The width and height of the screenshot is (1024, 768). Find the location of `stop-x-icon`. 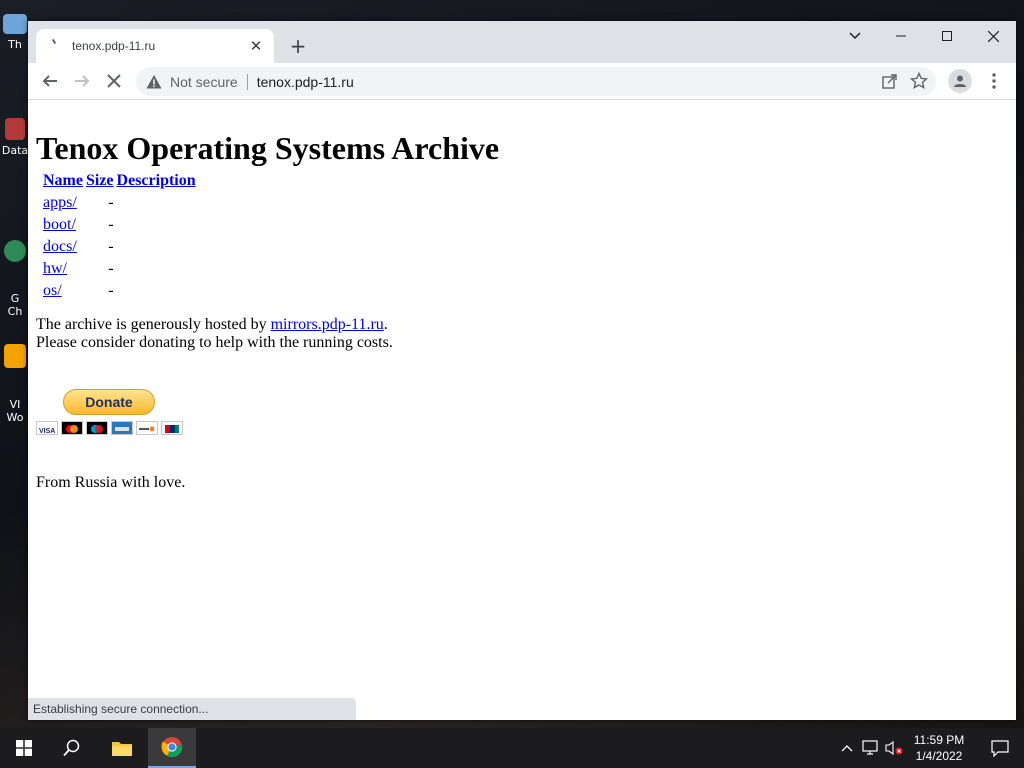

stop-x-icon is located at coordinates (114, 81).